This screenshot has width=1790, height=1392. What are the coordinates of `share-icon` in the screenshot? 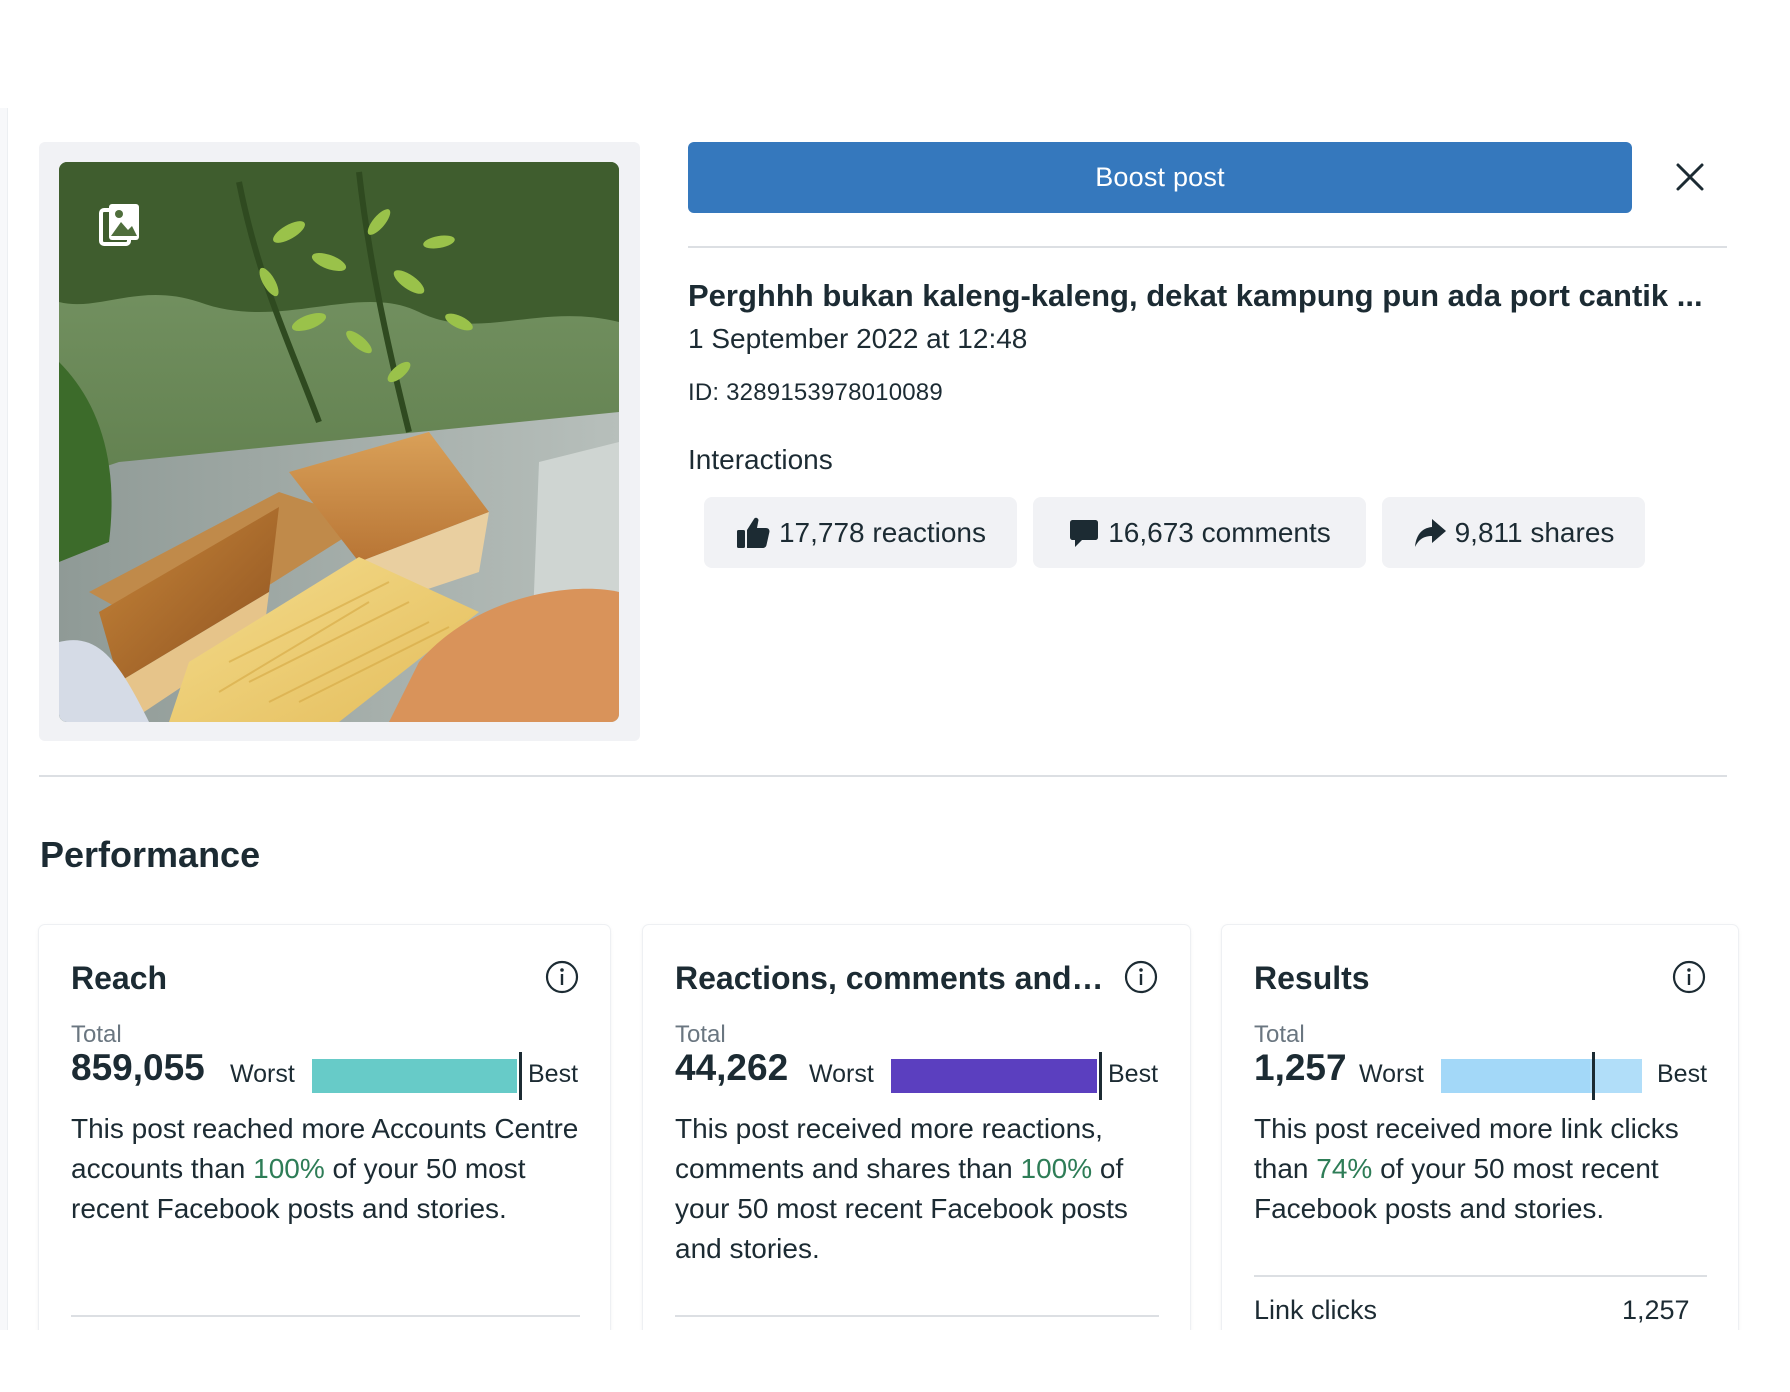 It's located at (1430, 532).